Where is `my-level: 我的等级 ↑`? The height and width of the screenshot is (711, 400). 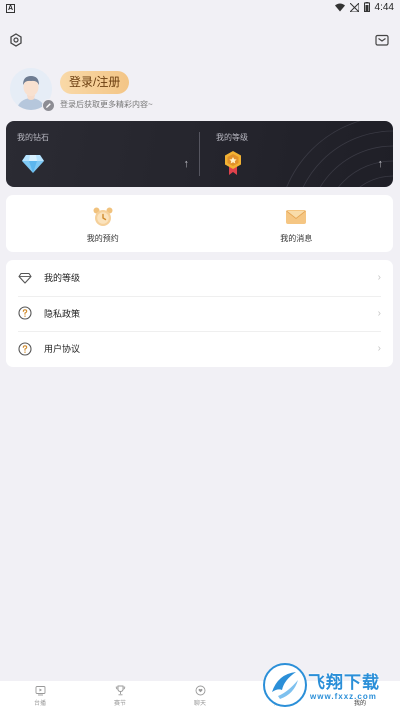
my-level: 我的等级 ↑ is located at coordinates (296, 154).